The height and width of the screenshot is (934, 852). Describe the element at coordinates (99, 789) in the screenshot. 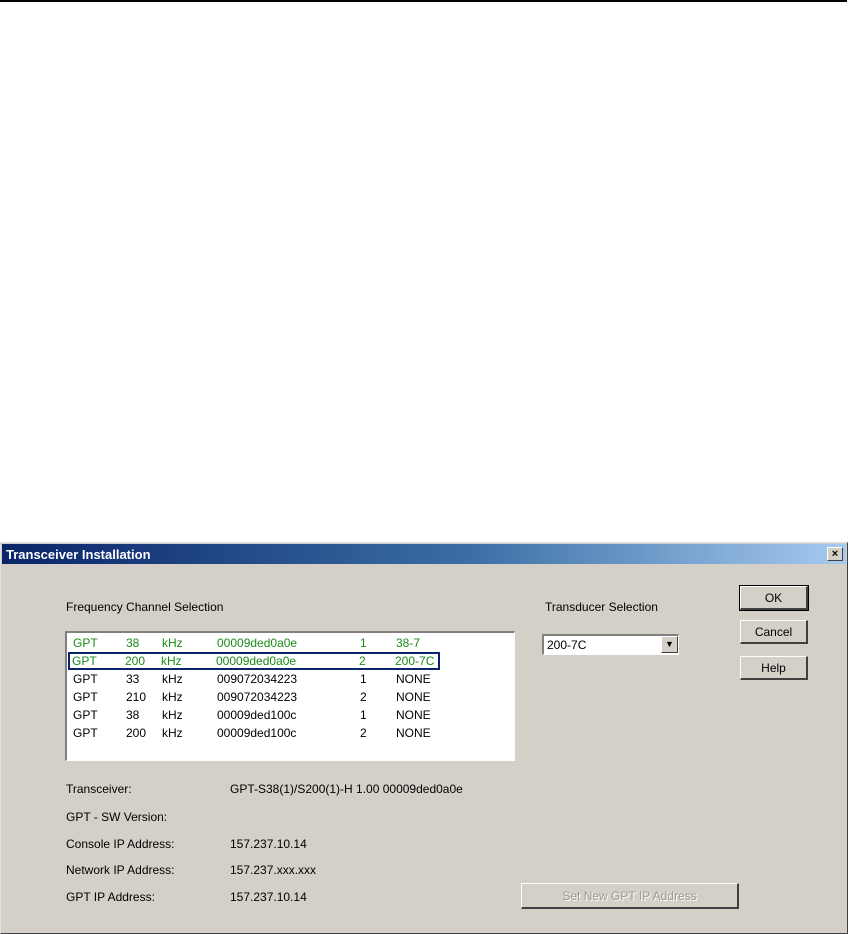

I see `transceiver-label: Transceiver:` at that location.